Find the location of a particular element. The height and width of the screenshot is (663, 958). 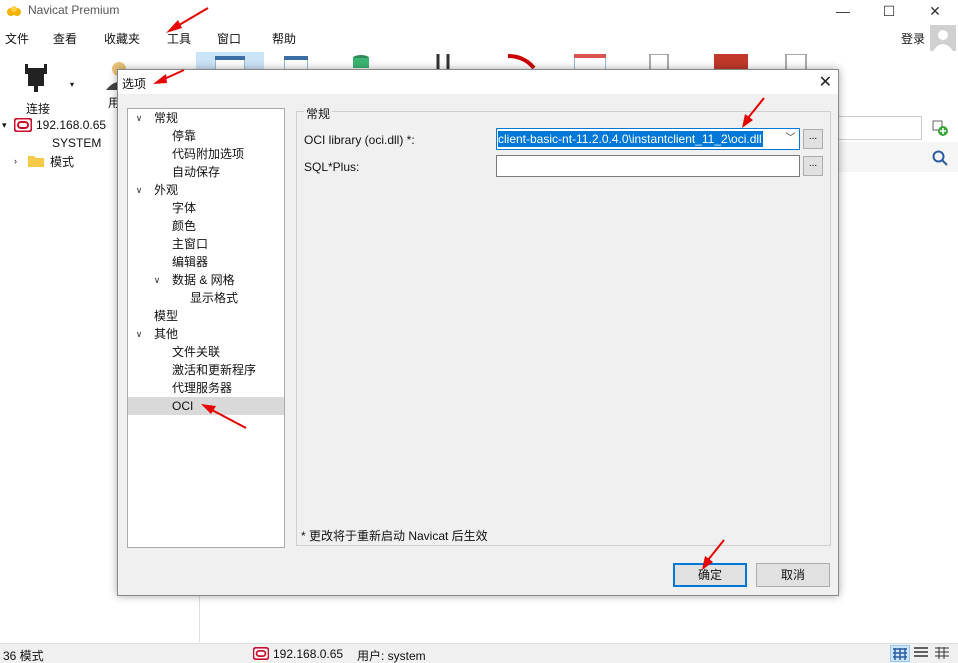

options-tree-item: 主窗口 is located at coordinates (206, 244).